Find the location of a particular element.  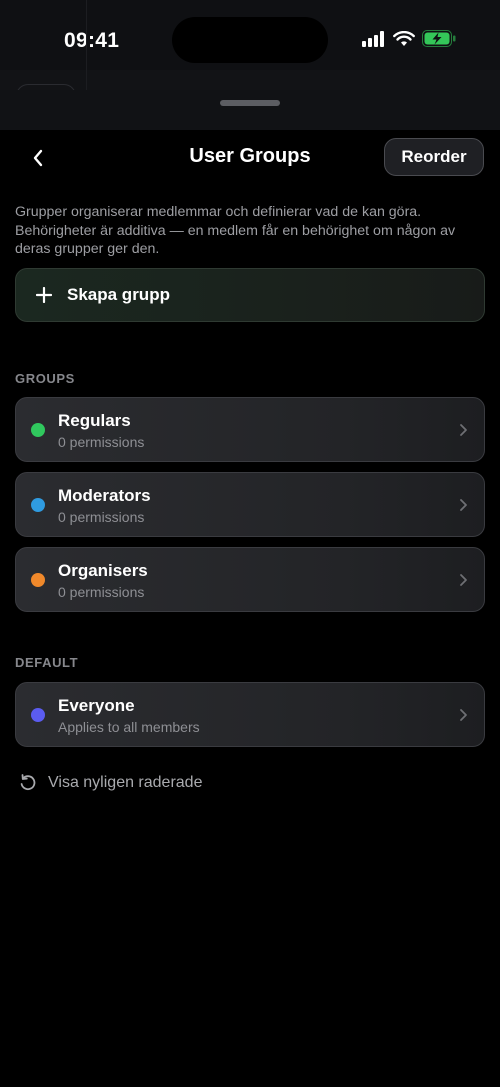

group-row-everyone: Everyone Applies to all members is located at coordinates (250, 714).